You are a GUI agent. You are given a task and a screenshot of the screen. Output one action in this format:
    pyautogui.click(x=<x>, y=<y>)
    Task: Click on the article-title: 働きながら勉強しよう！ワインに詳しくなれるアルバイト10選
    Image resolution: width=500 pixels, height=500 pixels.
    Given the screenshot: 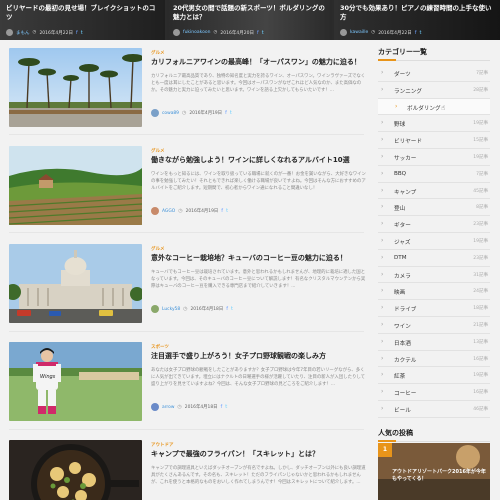 What is the action you would take?
    pyautogui.click(x=258, y=160)
    